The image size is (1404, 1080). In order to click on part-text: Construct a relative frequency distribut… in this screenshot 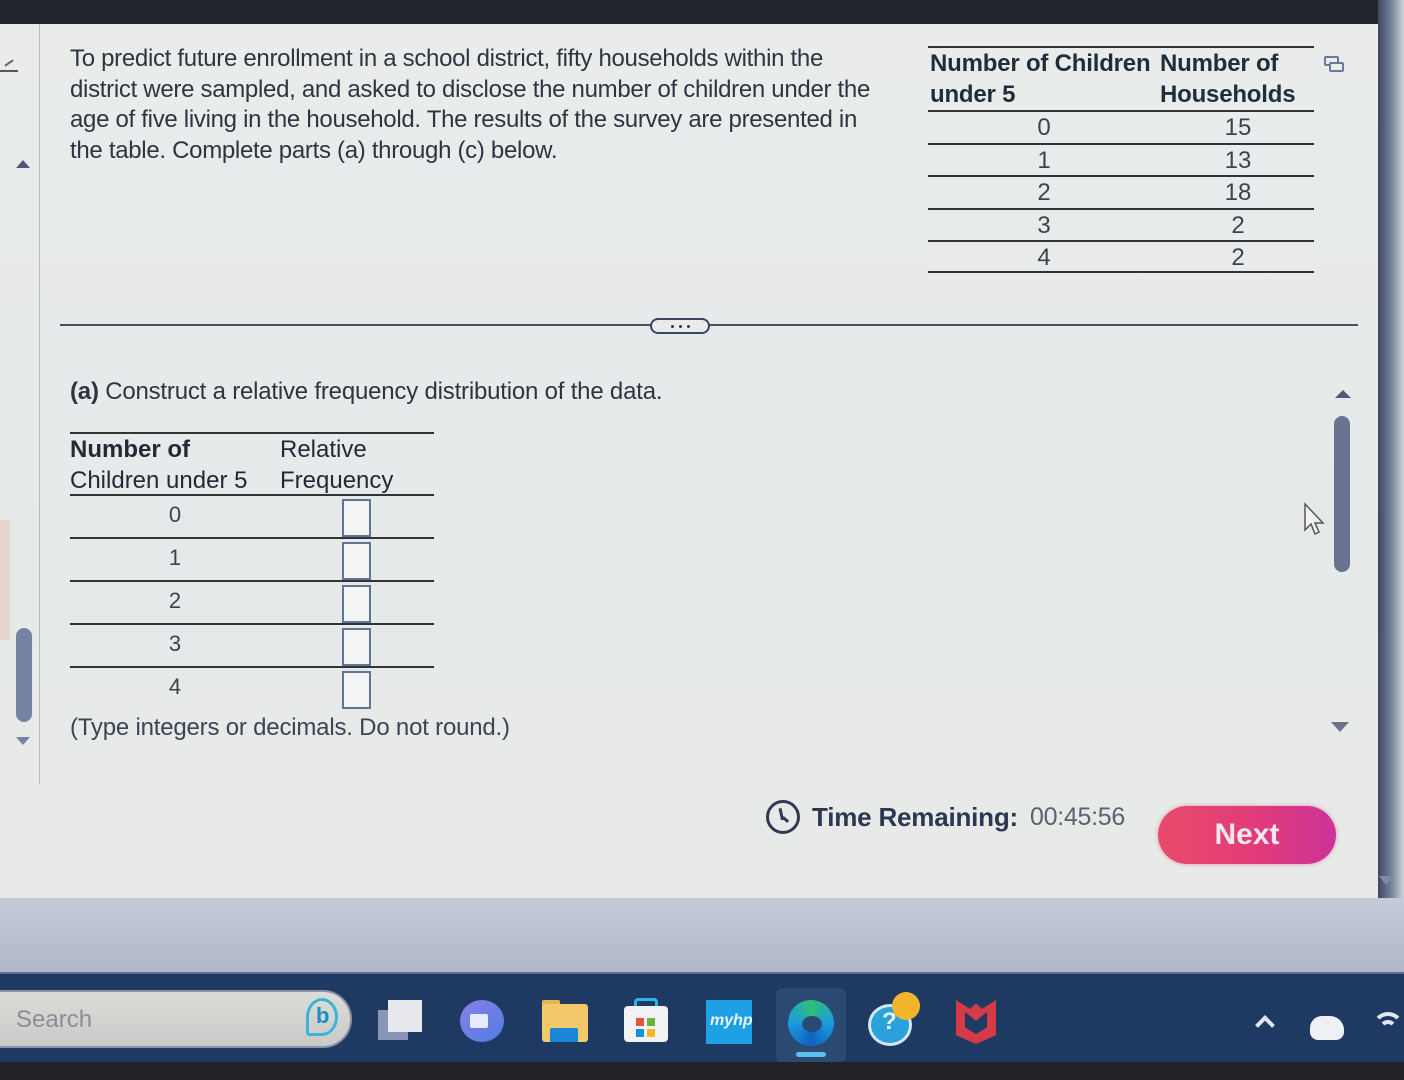, I will do `click(384, 391)`.